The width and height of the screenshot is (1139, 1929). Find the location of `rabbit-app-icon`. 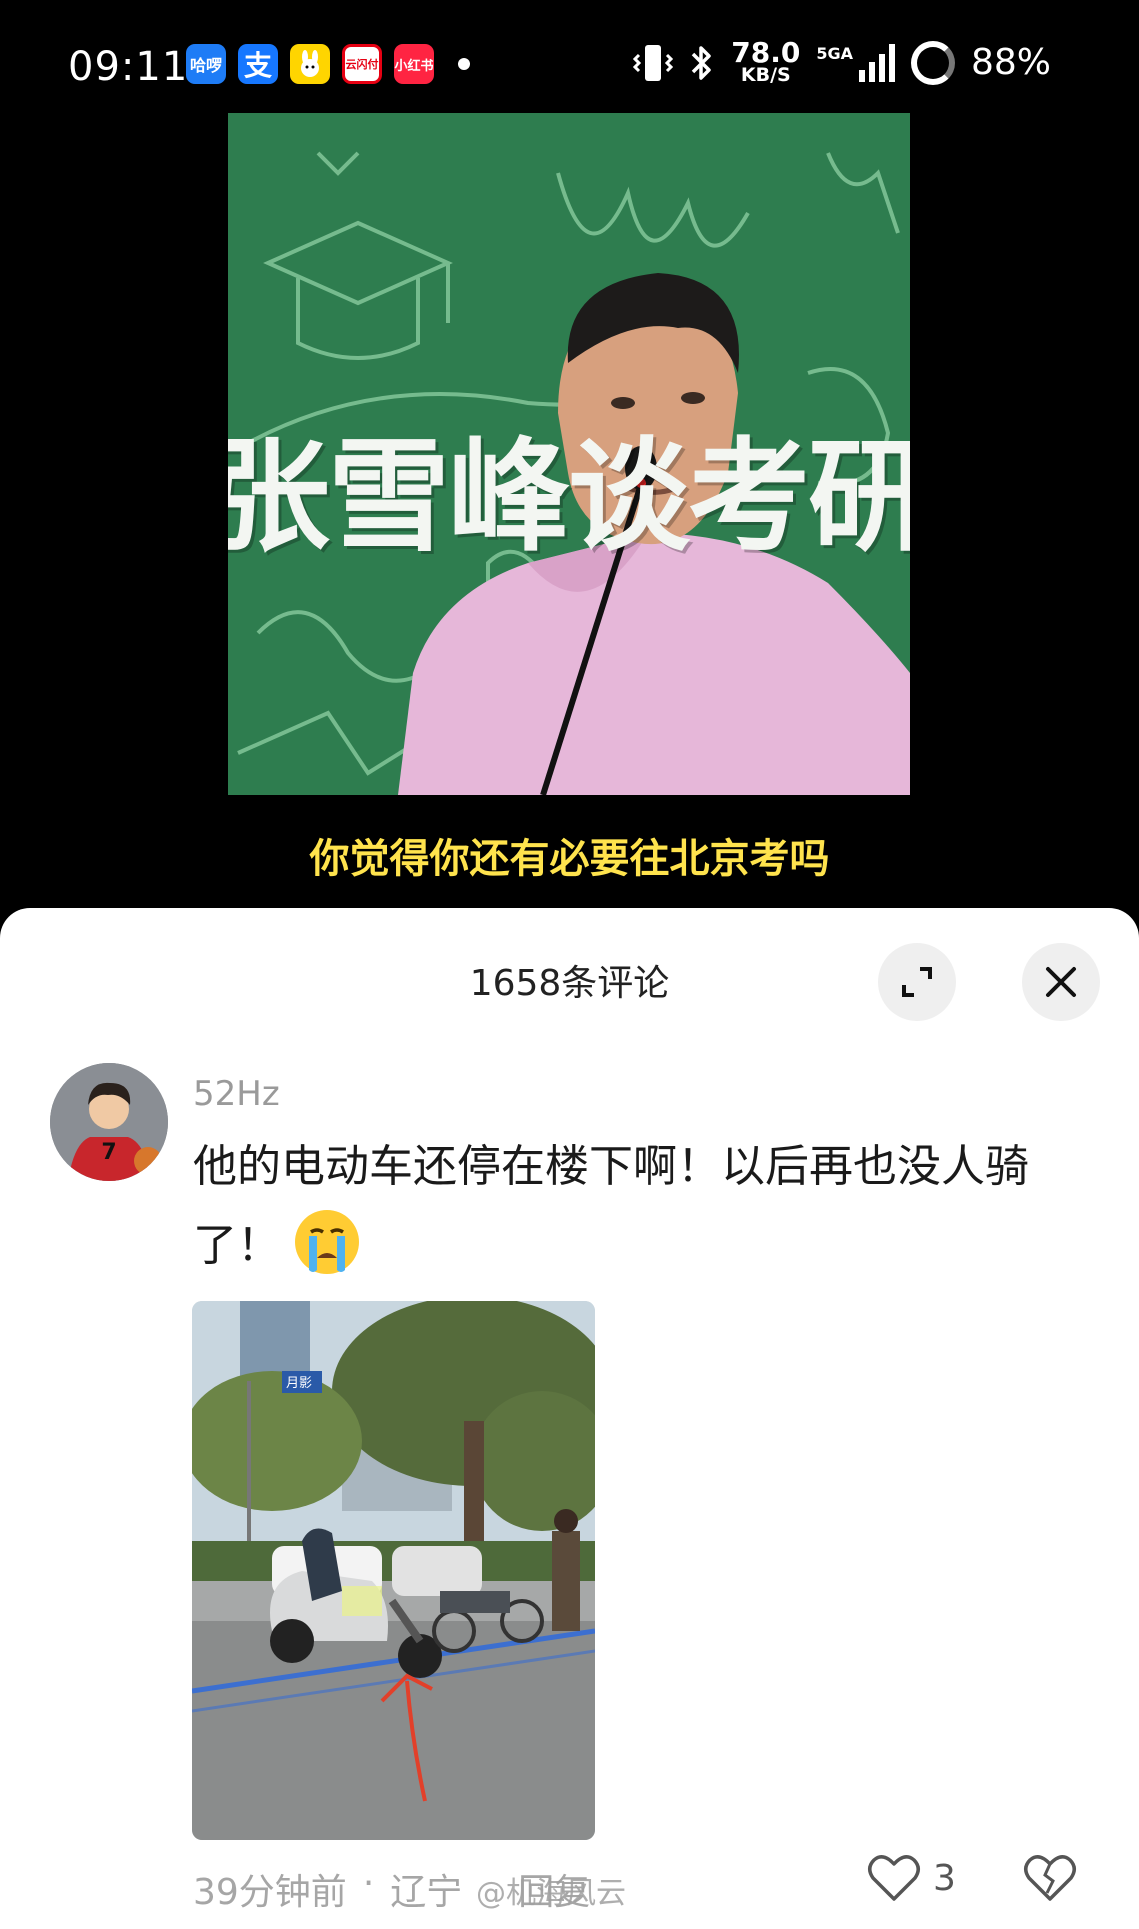

rabbit-app-icon is located at coordinates (310, 64).